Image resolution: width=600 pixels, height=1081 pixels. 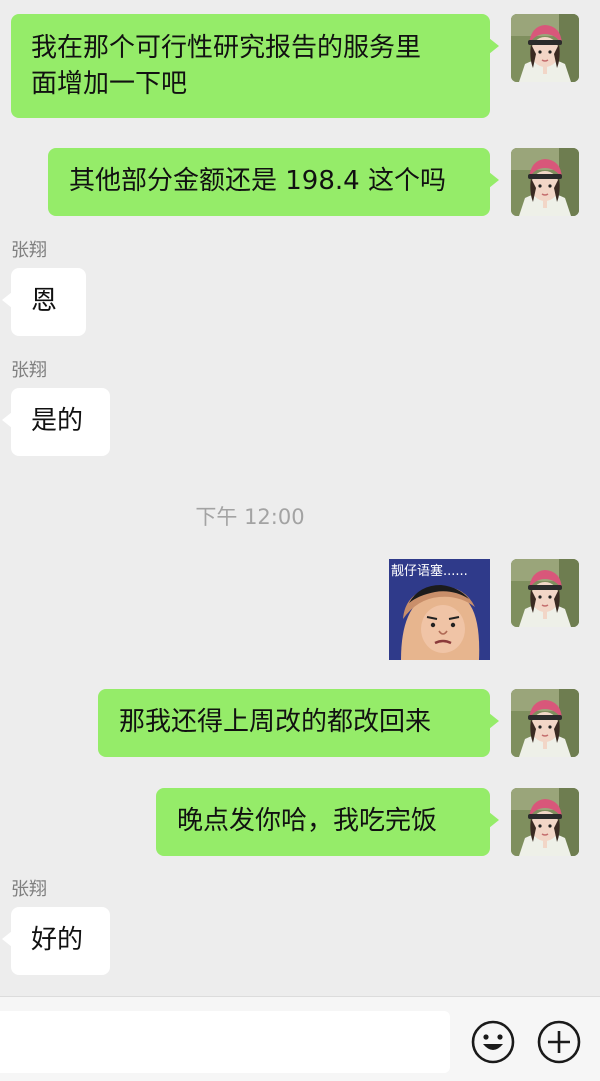 I want to click on message-bubble-outgoing: 晚点发你哈，我吃完饭, so click(x=327, y=822).